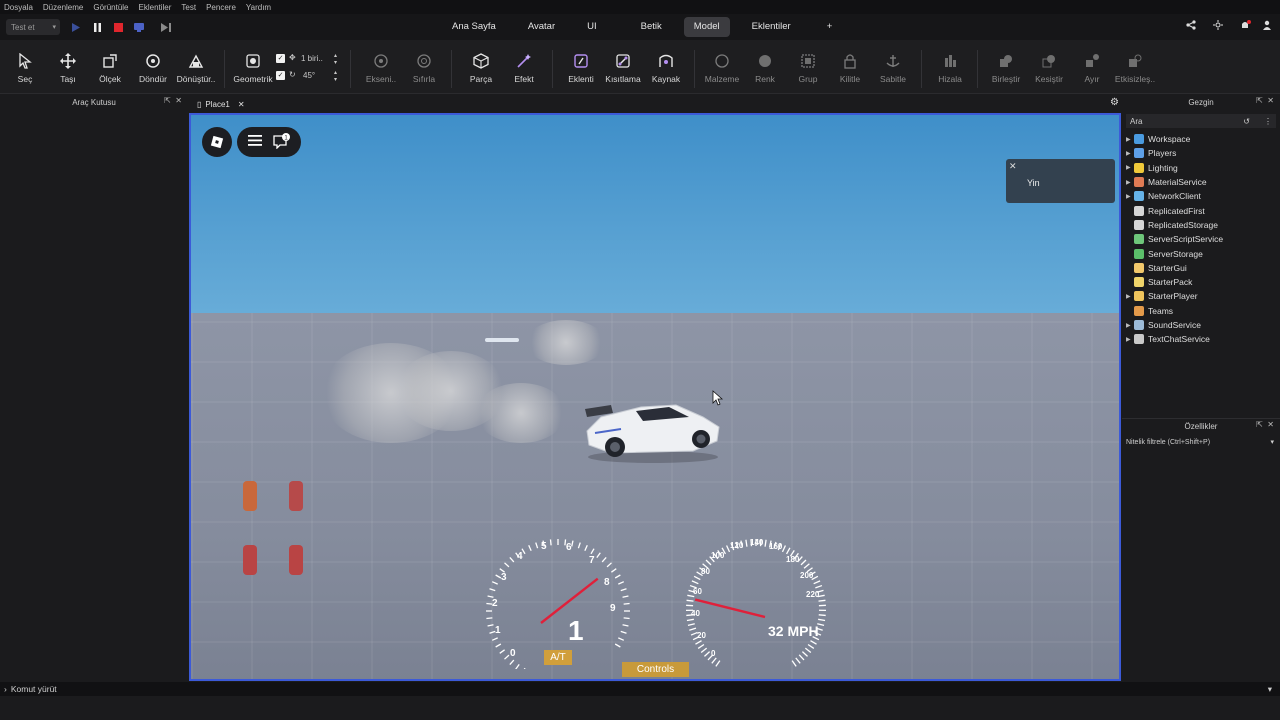  Describe the element at coordinates (312, 58) in the screenshot. I see `move-step-value: 1 biri..` at that location.